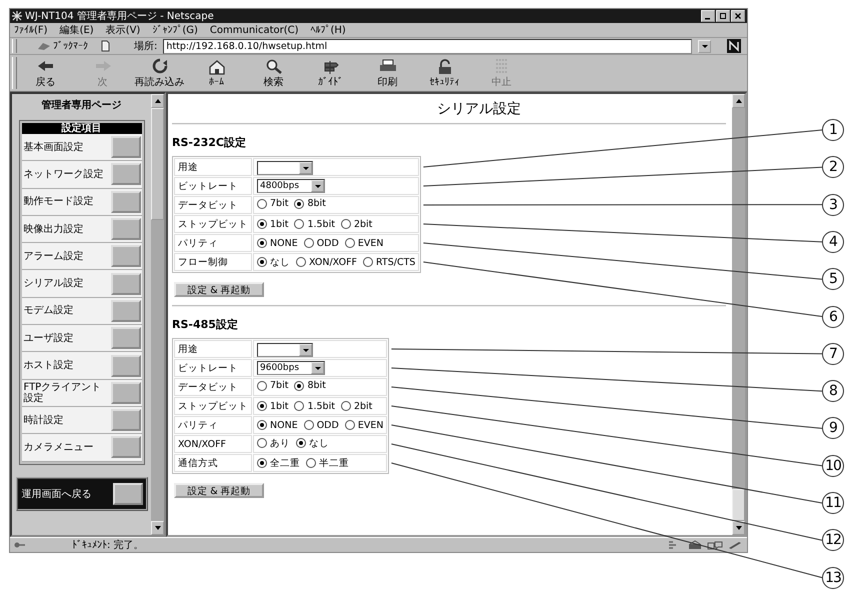 This screenshot has height=591, width=864. Describe the element at coordinates (53, 284) in the screenshot. I see `menu-item-label: シリアル設定` at that location.